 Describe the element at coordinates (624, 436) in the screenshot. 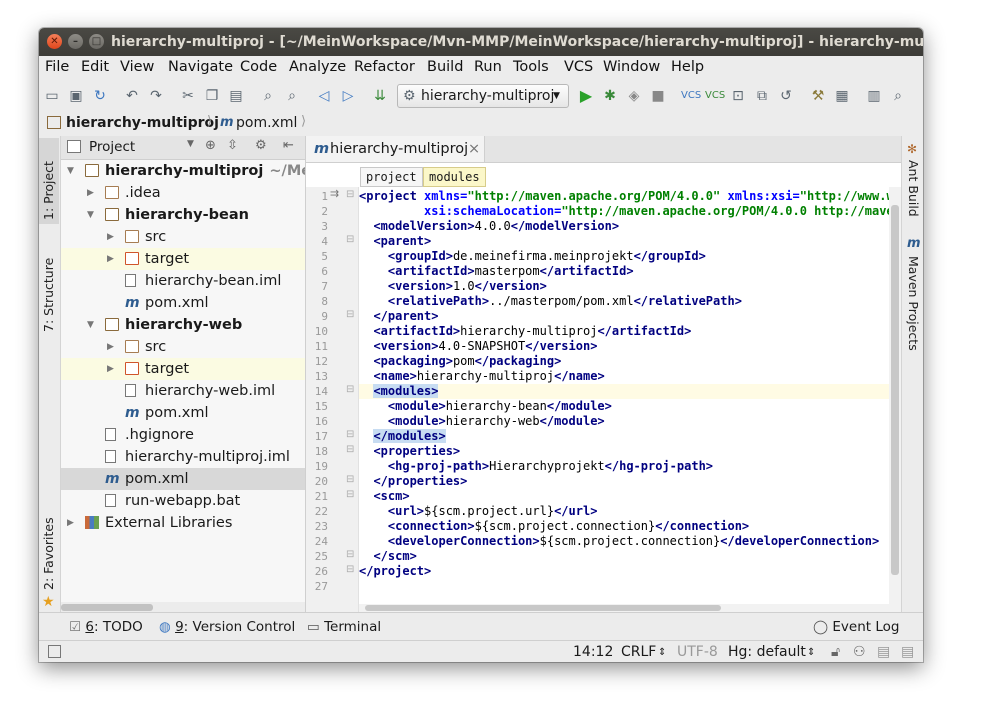

I see `code-line: </modules>` at that location.